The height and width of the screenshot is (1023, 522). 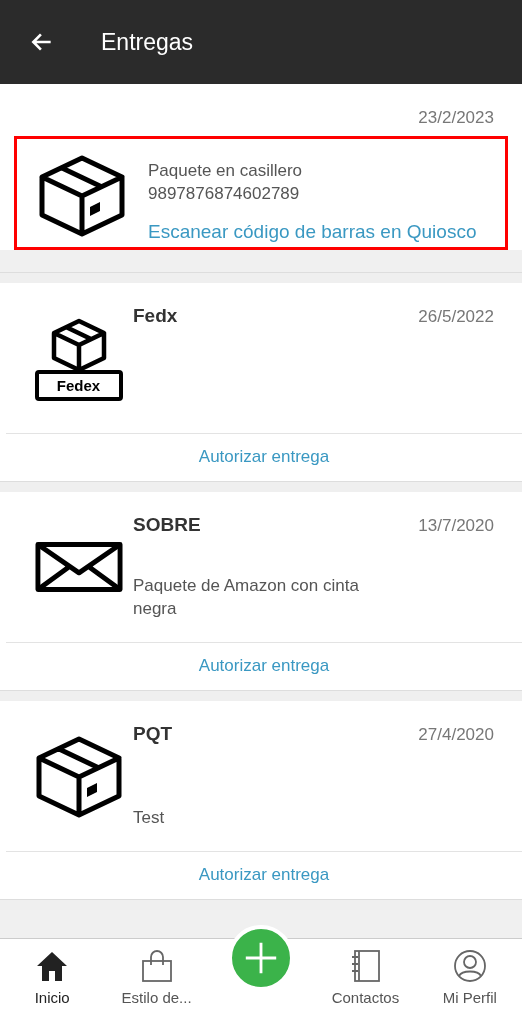 I want to click on delivery-date: 26/5/2022, so click(x=456, y=317).